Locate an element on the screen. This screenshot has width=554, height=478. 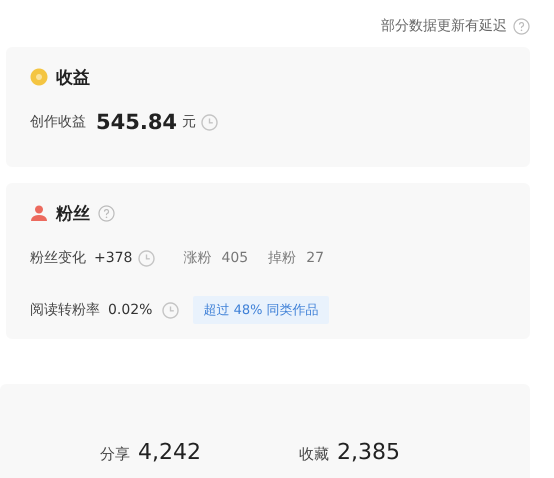
stat-value: 4,242 is located at coordinates (169, 452).